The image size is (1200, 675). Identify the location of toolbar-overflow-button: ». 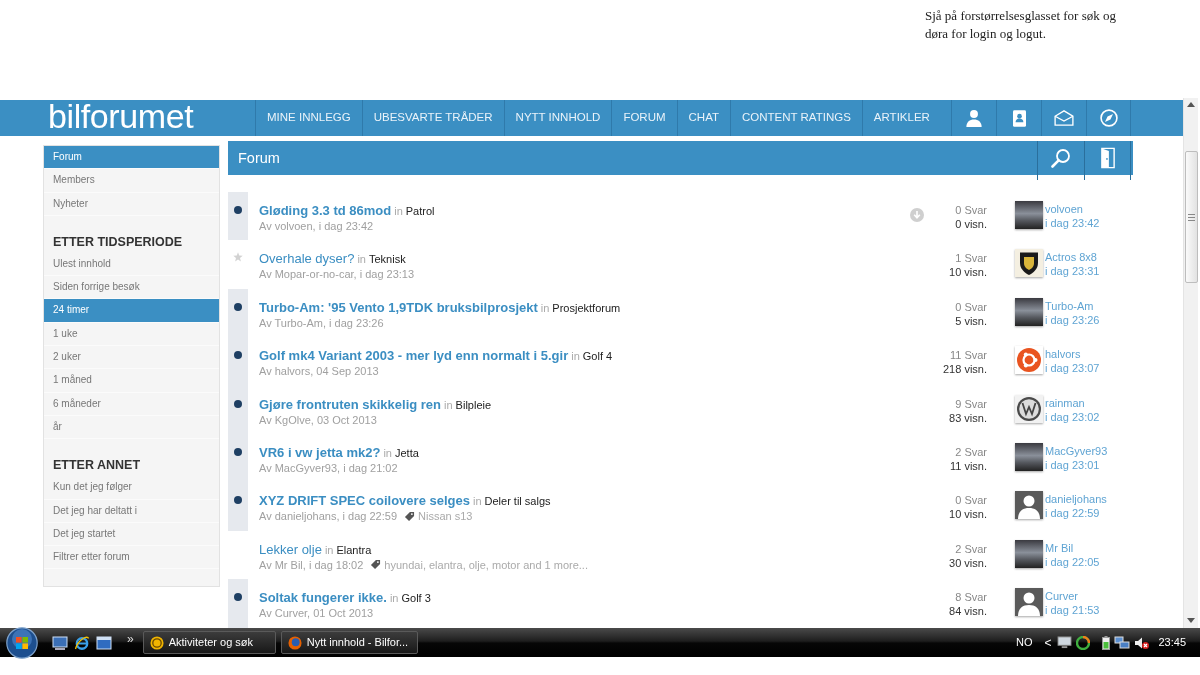
(130, 638).